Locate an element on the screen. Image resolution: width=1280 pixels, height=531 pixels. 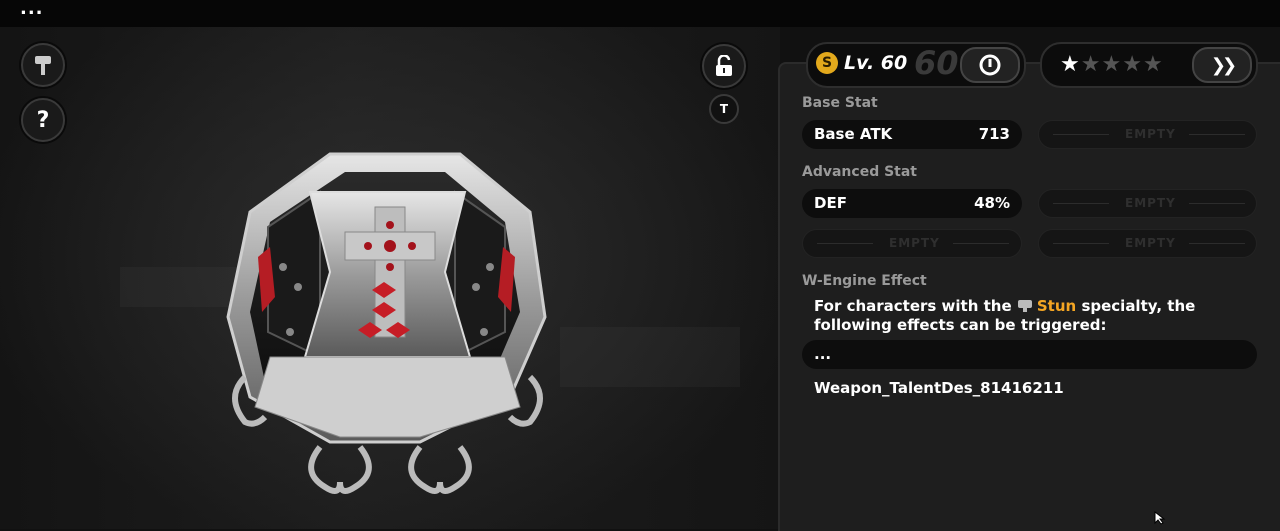
level-max: 60 is located at coordinates (936, 63).